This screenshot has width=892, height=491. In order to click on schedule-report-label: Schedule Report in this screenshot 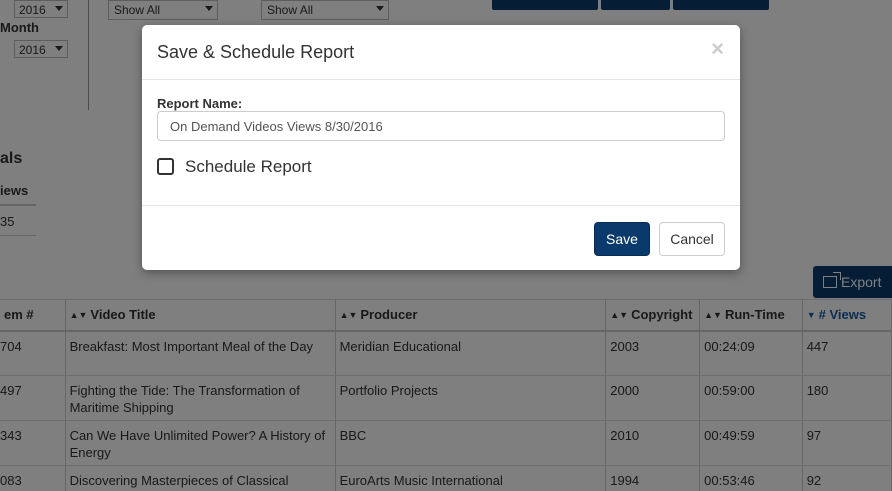, I will do `click(248, 167)`.